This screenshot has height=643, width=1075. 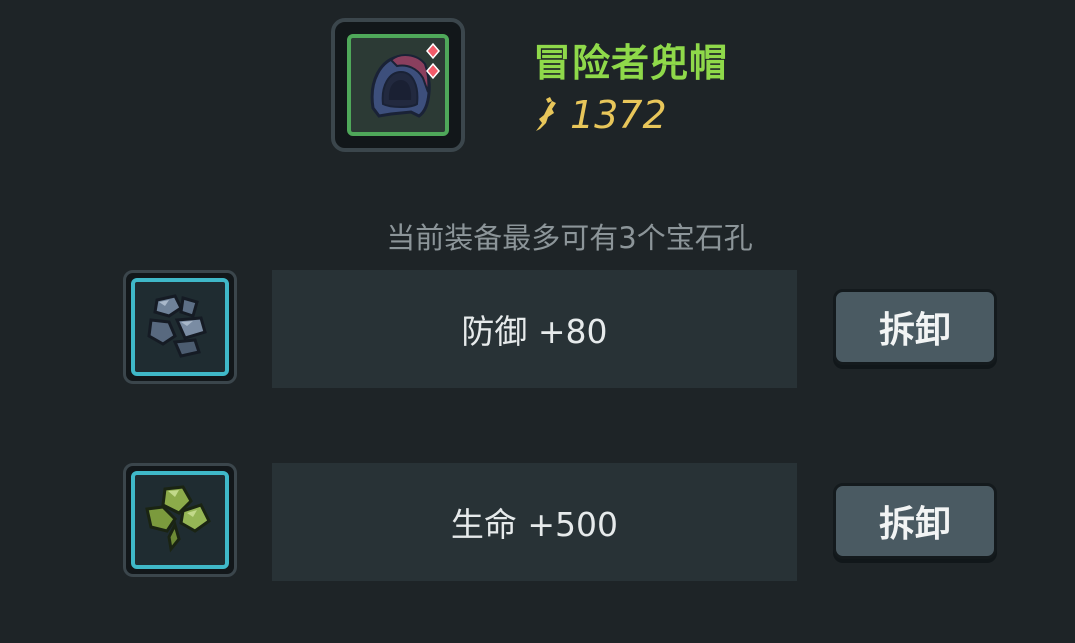 I want to click on socket-hint: 当前装备最多可有3个宝石孔, so click(x=537, y=236).